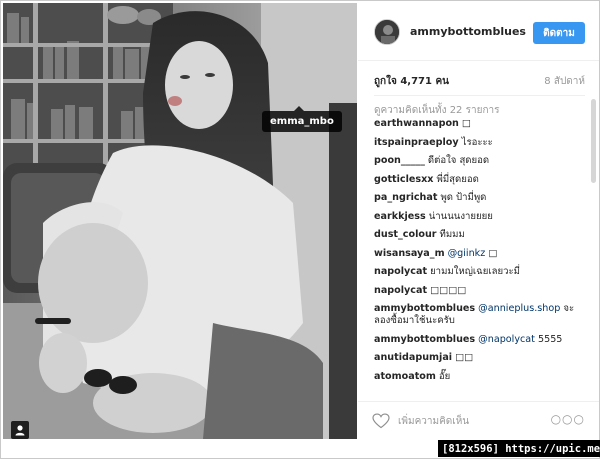 The image size is (600, 459). Describe the element at coordinates (458, 160) in the screenshot. I see `comment-text: ดีต่อใจ สุดยอด` at that location.